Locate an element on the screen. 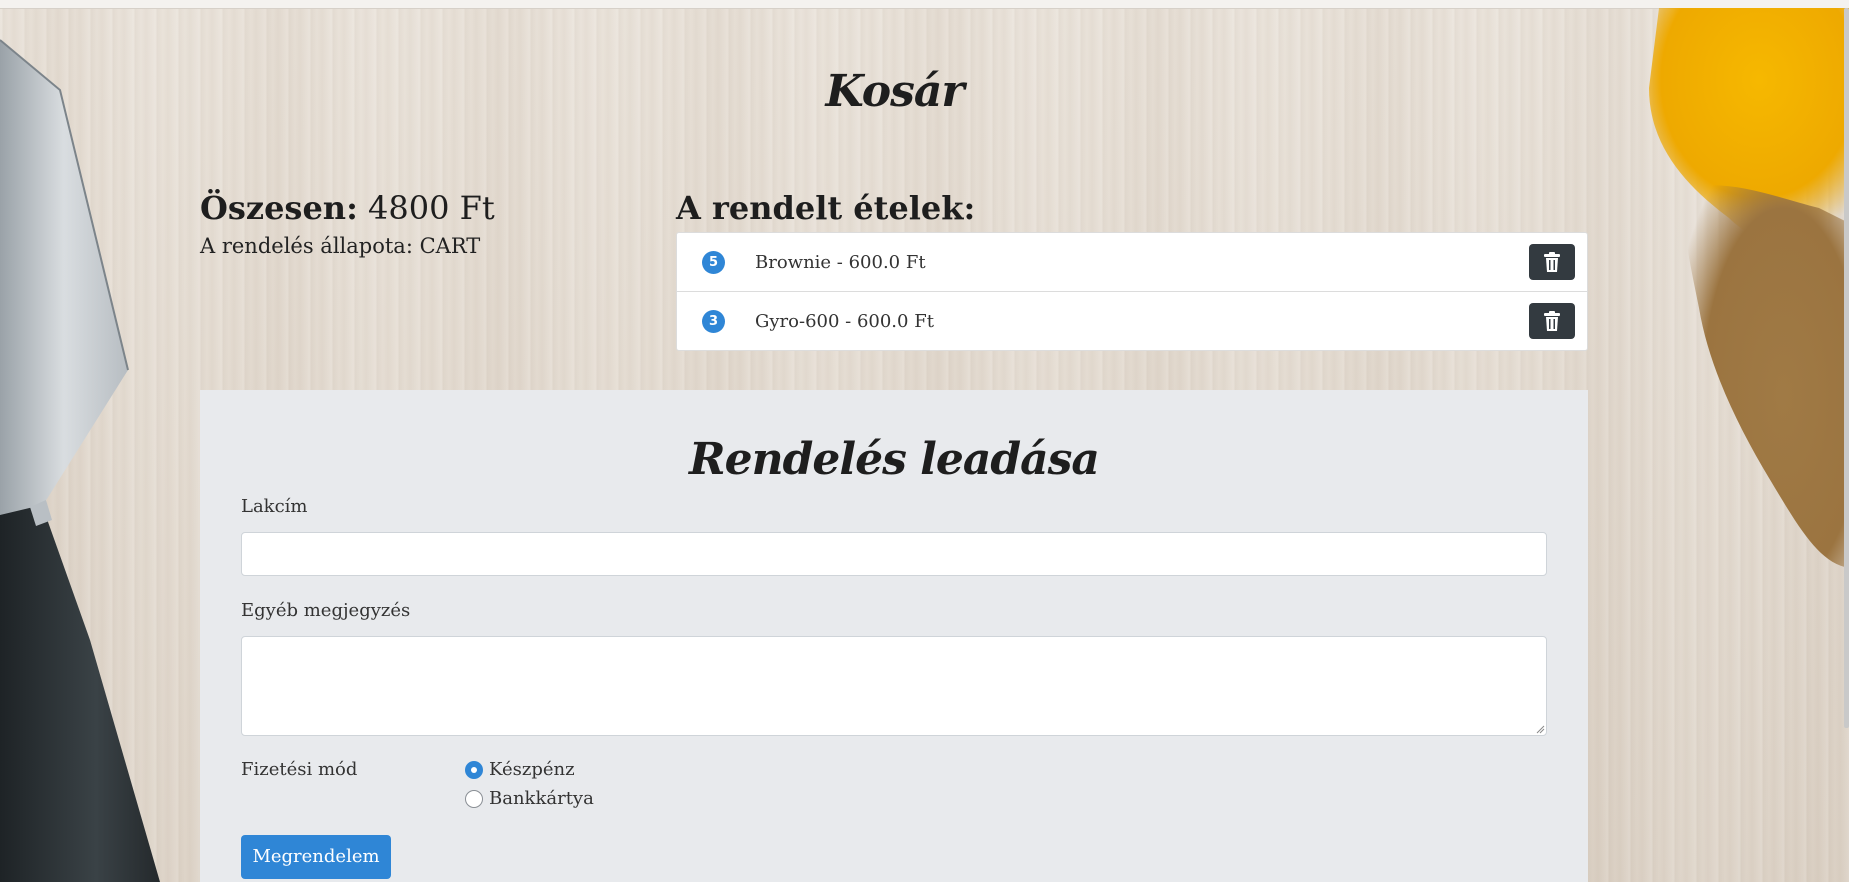  item-label: Brownie - 600.0 Ft is located at coordinates (840, 262).